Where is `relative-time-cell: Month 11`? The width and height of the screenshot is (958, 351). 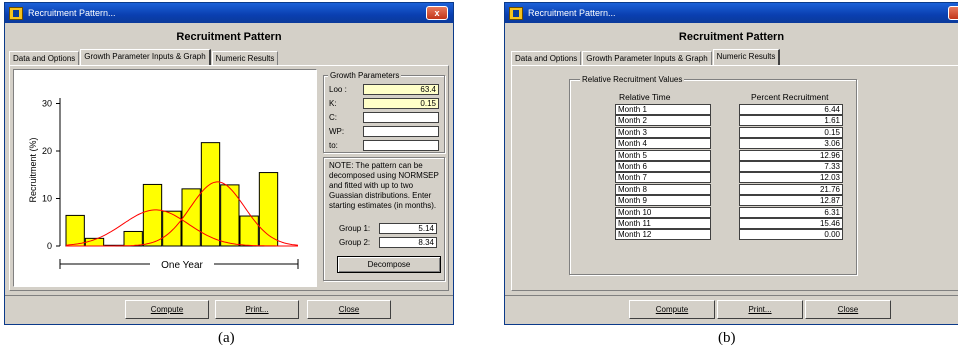 relative-time-cell: Month 11 is located at coordinates (663, 223).